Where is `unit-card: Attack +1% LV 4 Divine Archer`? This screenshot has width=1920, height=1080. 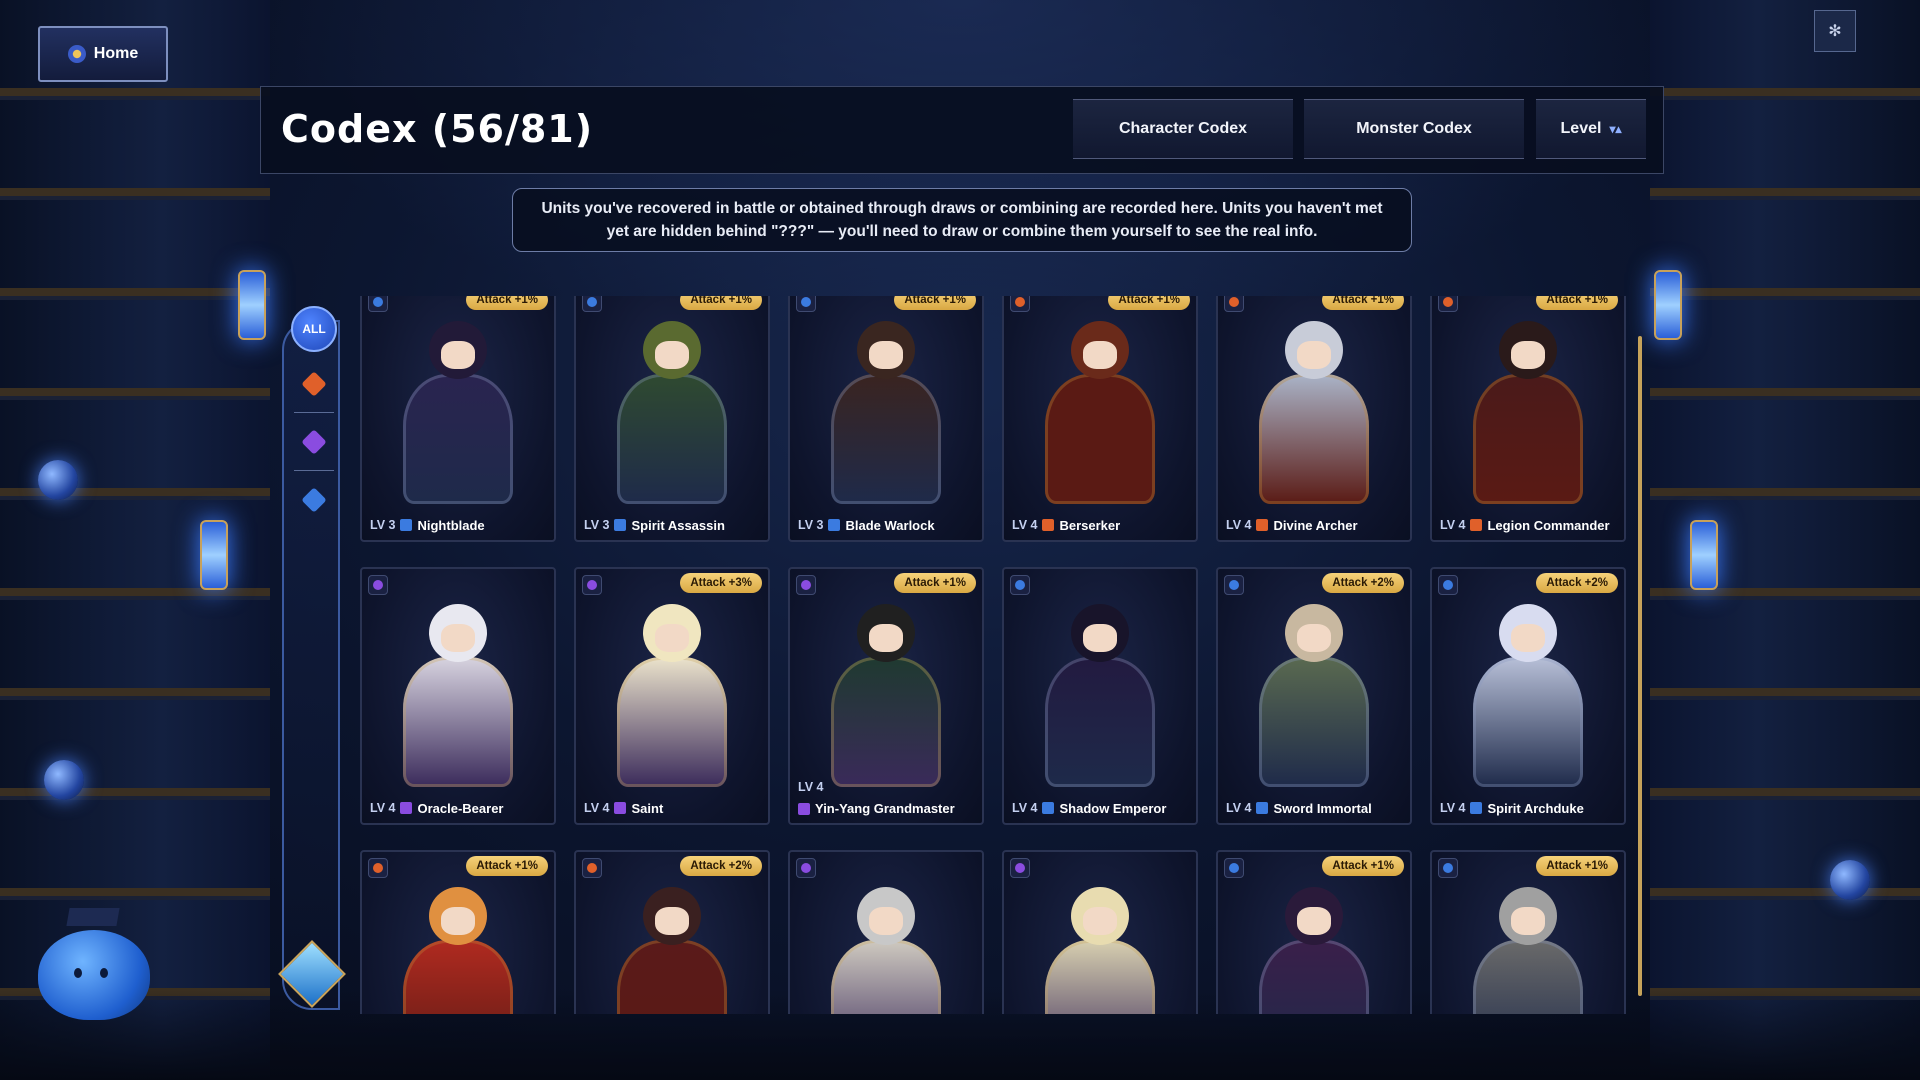 unit-card: Attack +1% LV 4 Divine Archer is located at coordinates (1314, 419).